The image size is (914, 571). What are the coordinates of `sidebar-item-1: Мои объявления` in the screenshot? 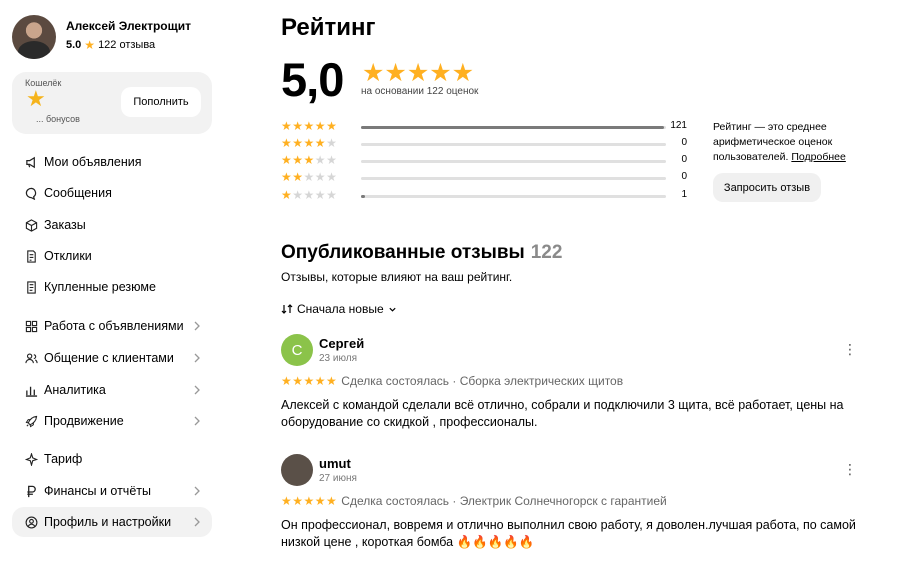 It's located at (112, 162).